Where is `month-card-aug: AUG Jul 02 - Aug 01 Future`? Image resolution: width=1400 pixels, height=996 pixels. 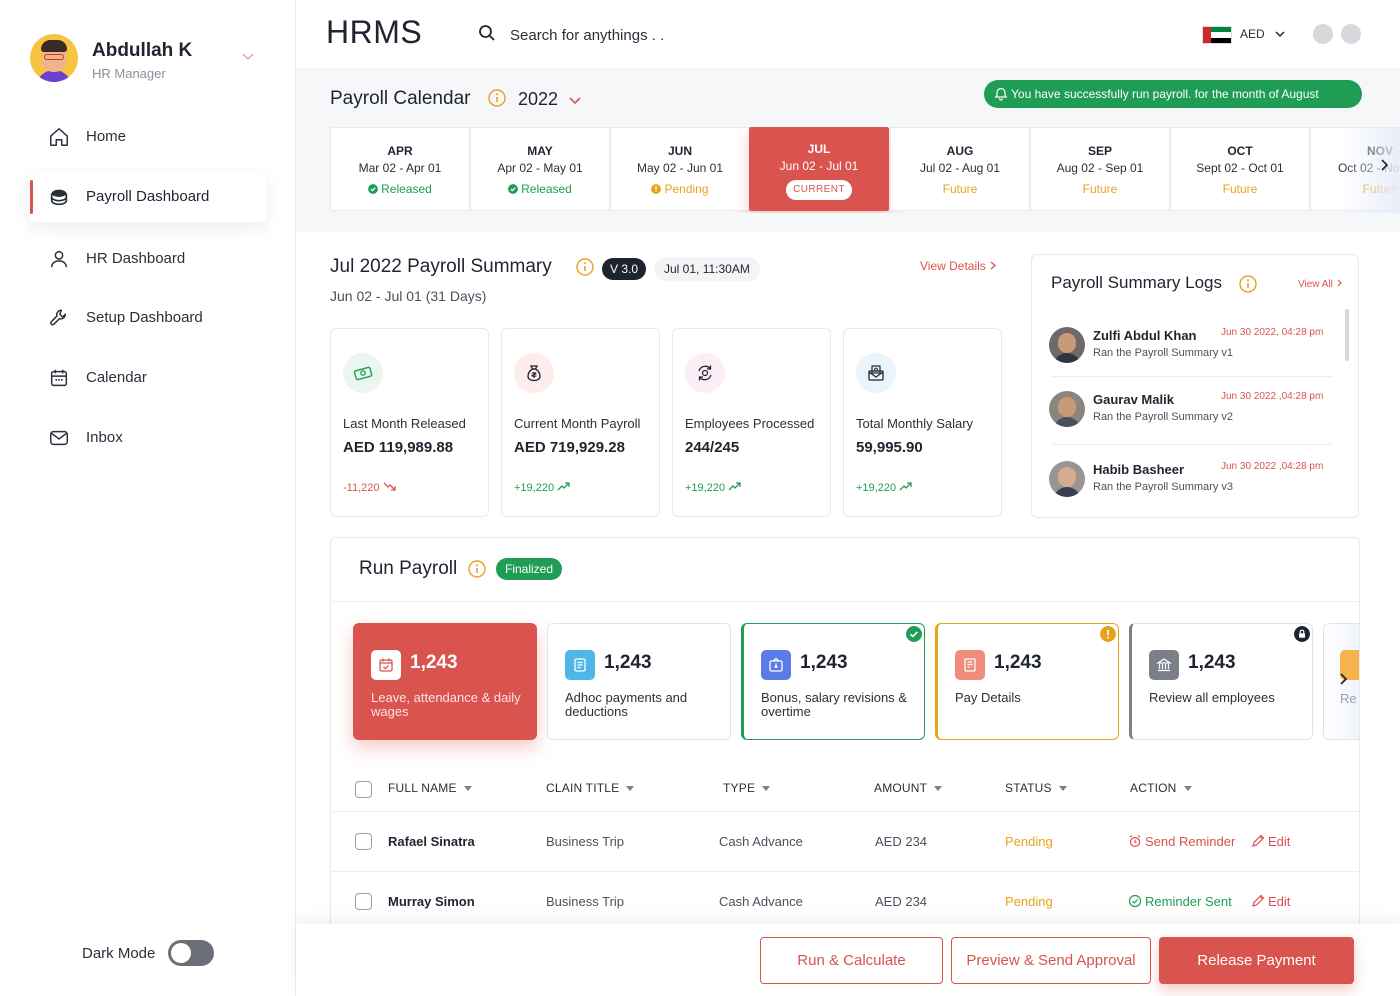
month-card-aug: AUG Jul 02 - Aug 01 Future is located at coordinates (960, 169).